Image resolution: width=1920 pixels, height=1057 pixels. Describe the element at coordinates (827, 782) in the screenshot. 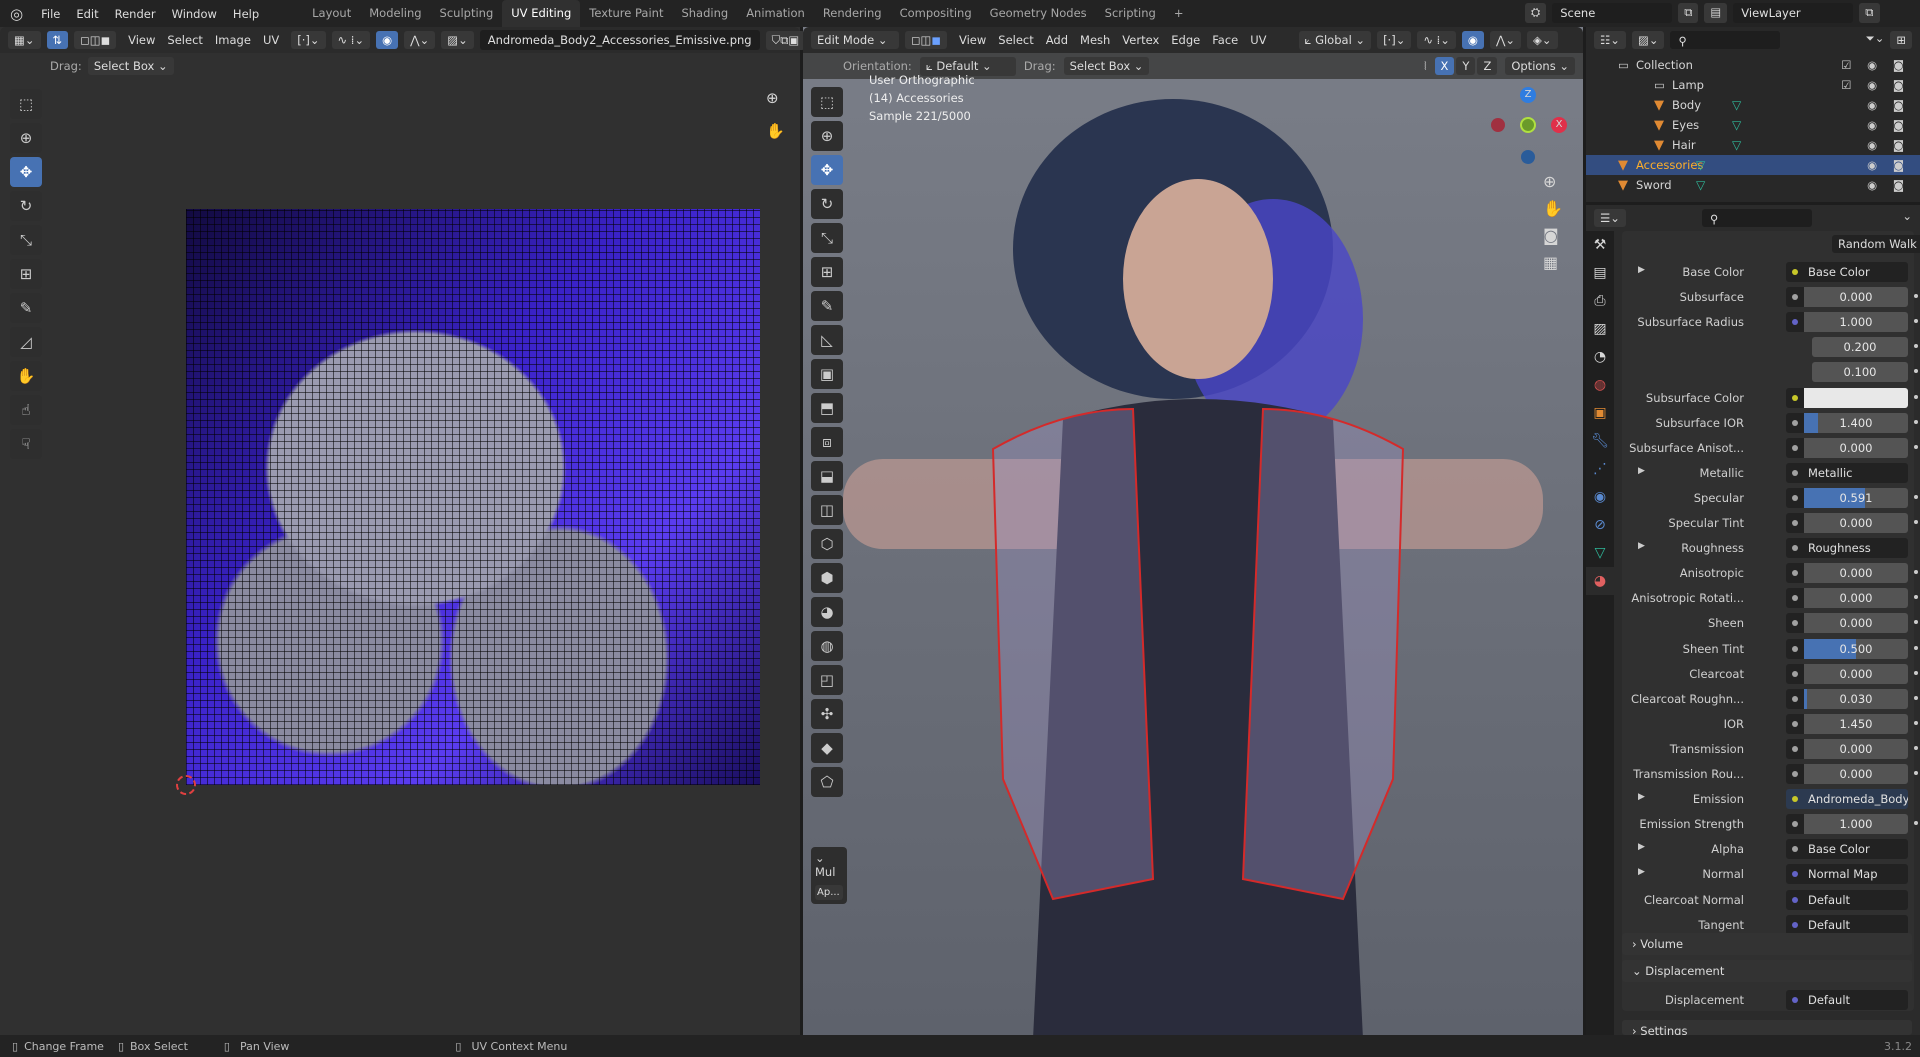

I see `rip-region-tool-icon: ⬠` at that location.